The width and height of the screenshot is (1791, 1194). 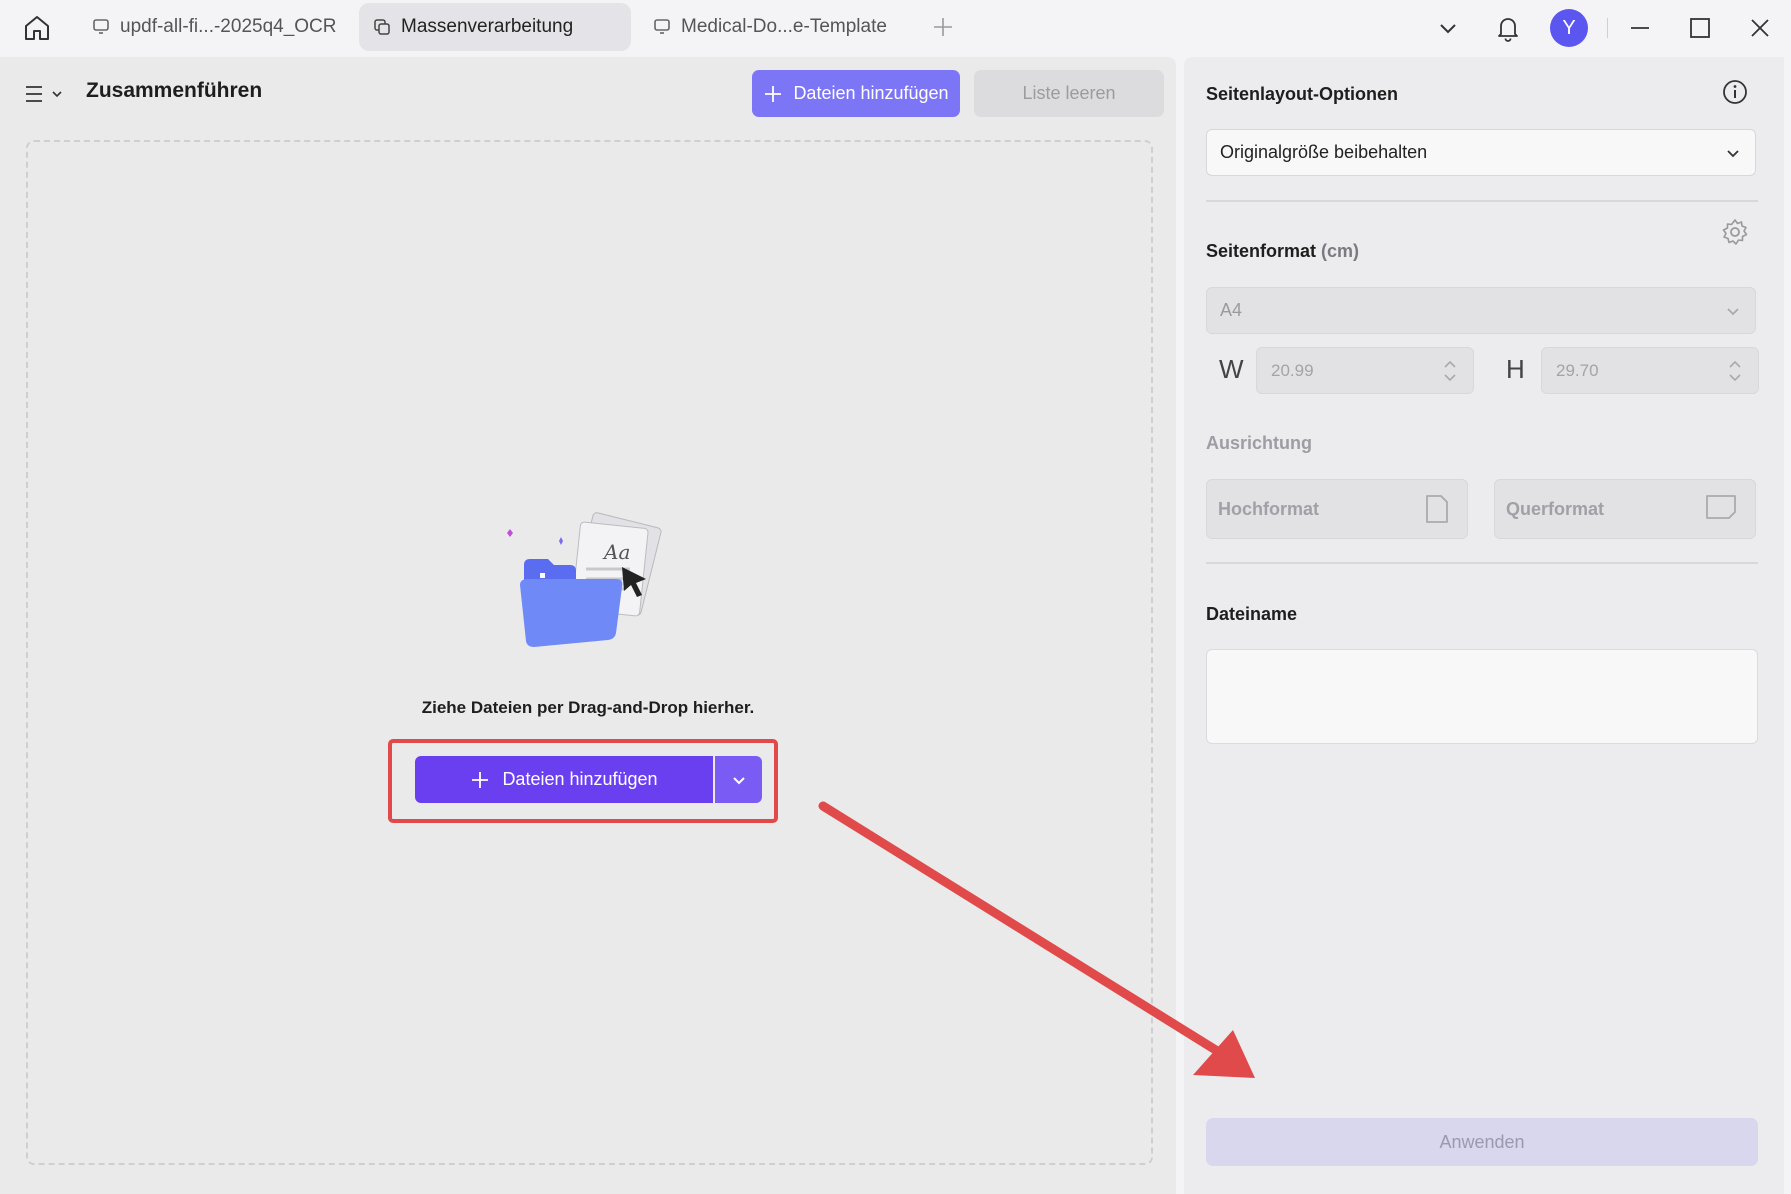 What do you see at coordinates (580, 779) in the screenshot?
I see `add-files-main-label: Dateien hinzufügen` at bounding box center [580, 779].